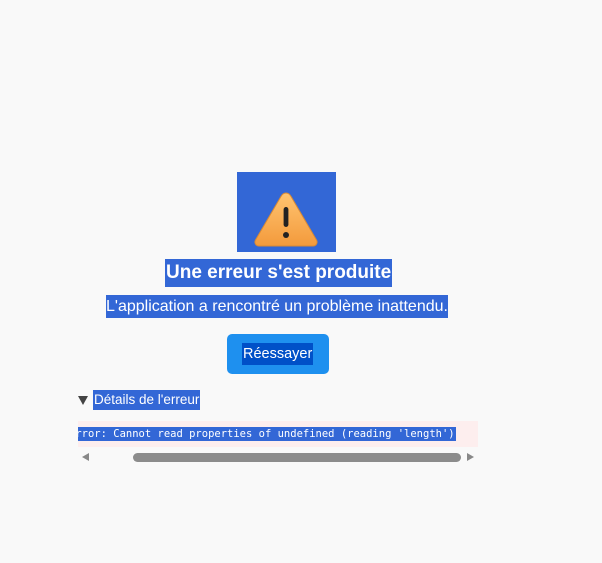  I want to click on triangle-down-icon, so click(83, 400).